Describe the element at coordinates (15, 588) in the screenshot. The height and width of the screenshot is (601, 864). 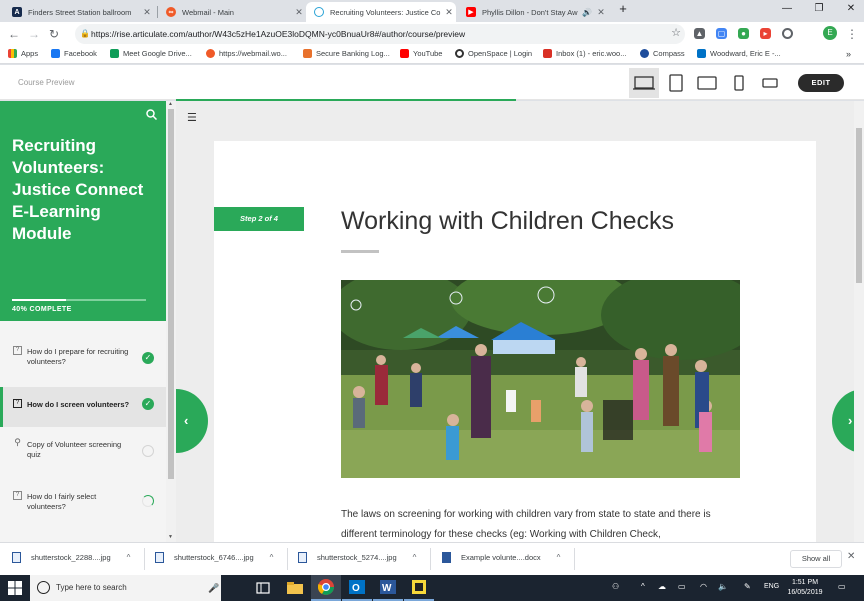
I see `windows-start-icon` at that location.